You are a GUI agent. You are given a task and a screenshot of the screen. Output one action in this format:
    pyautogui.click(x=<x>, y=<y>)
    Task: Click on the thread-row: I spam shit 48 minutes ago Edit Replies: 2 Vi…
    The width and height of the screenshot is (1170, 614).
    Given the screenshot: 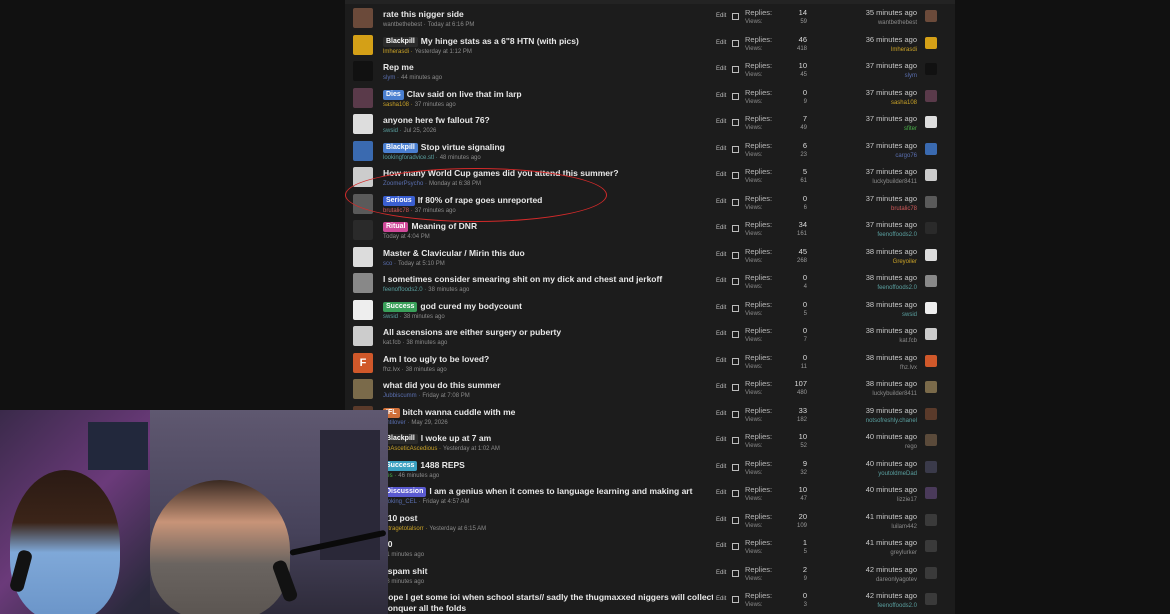 What is the action you would take?
    pyautogui.click(x=650, y=577)
    